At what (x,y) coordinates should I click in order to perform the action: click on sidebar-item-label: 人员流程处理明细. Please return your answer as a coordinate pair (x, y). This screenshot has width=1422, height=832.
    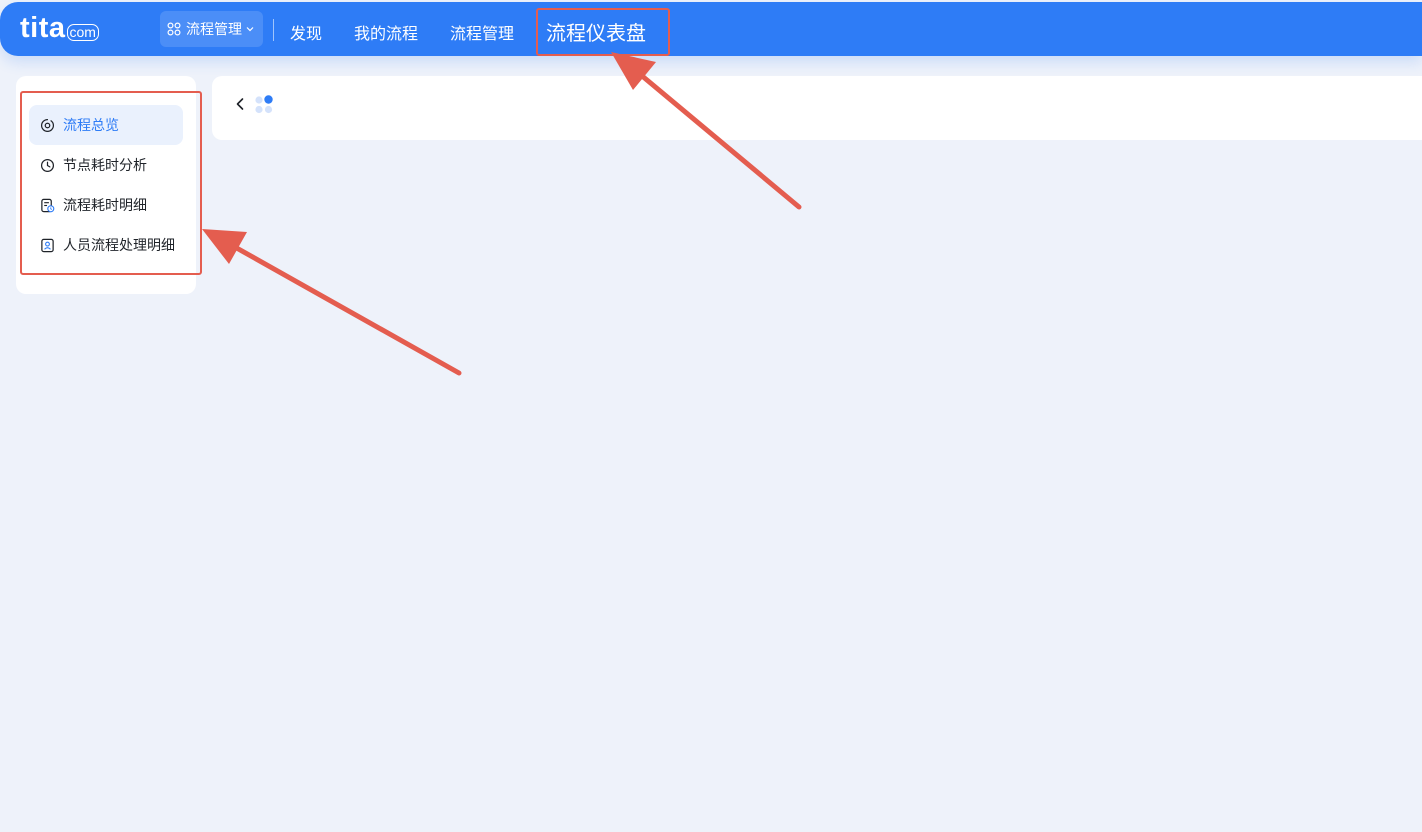
    Looking at the image, I should click on (119, 246).